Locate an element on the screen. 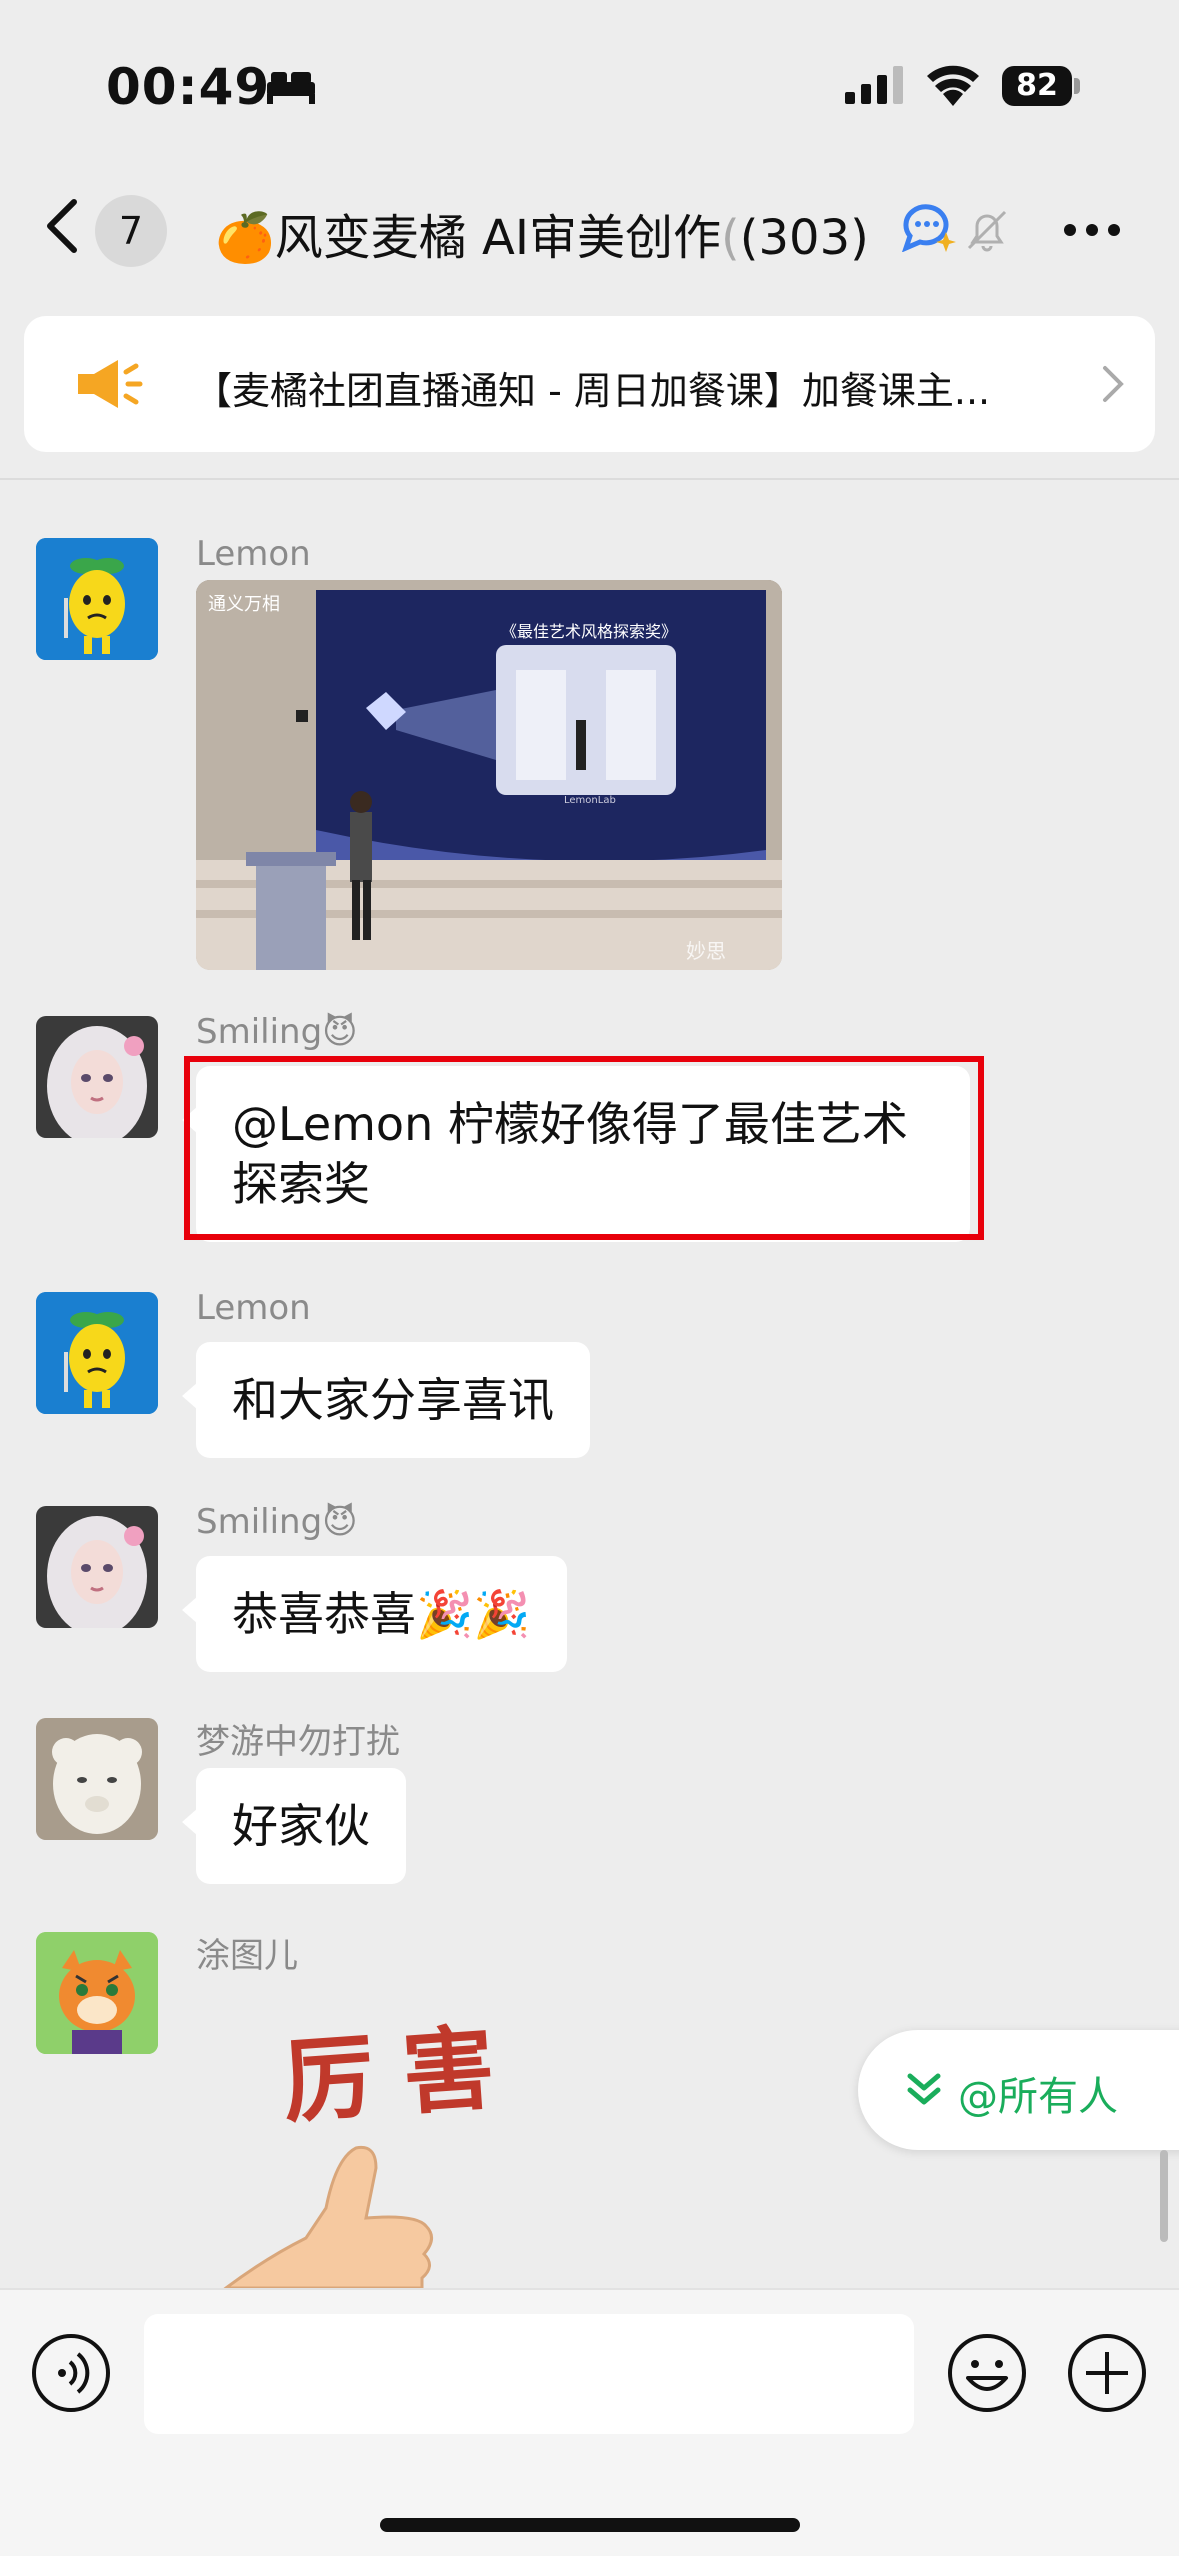 The height and width of the screenshot is (2556, 1179). award-stage-image is located at coordinates (489, 775).